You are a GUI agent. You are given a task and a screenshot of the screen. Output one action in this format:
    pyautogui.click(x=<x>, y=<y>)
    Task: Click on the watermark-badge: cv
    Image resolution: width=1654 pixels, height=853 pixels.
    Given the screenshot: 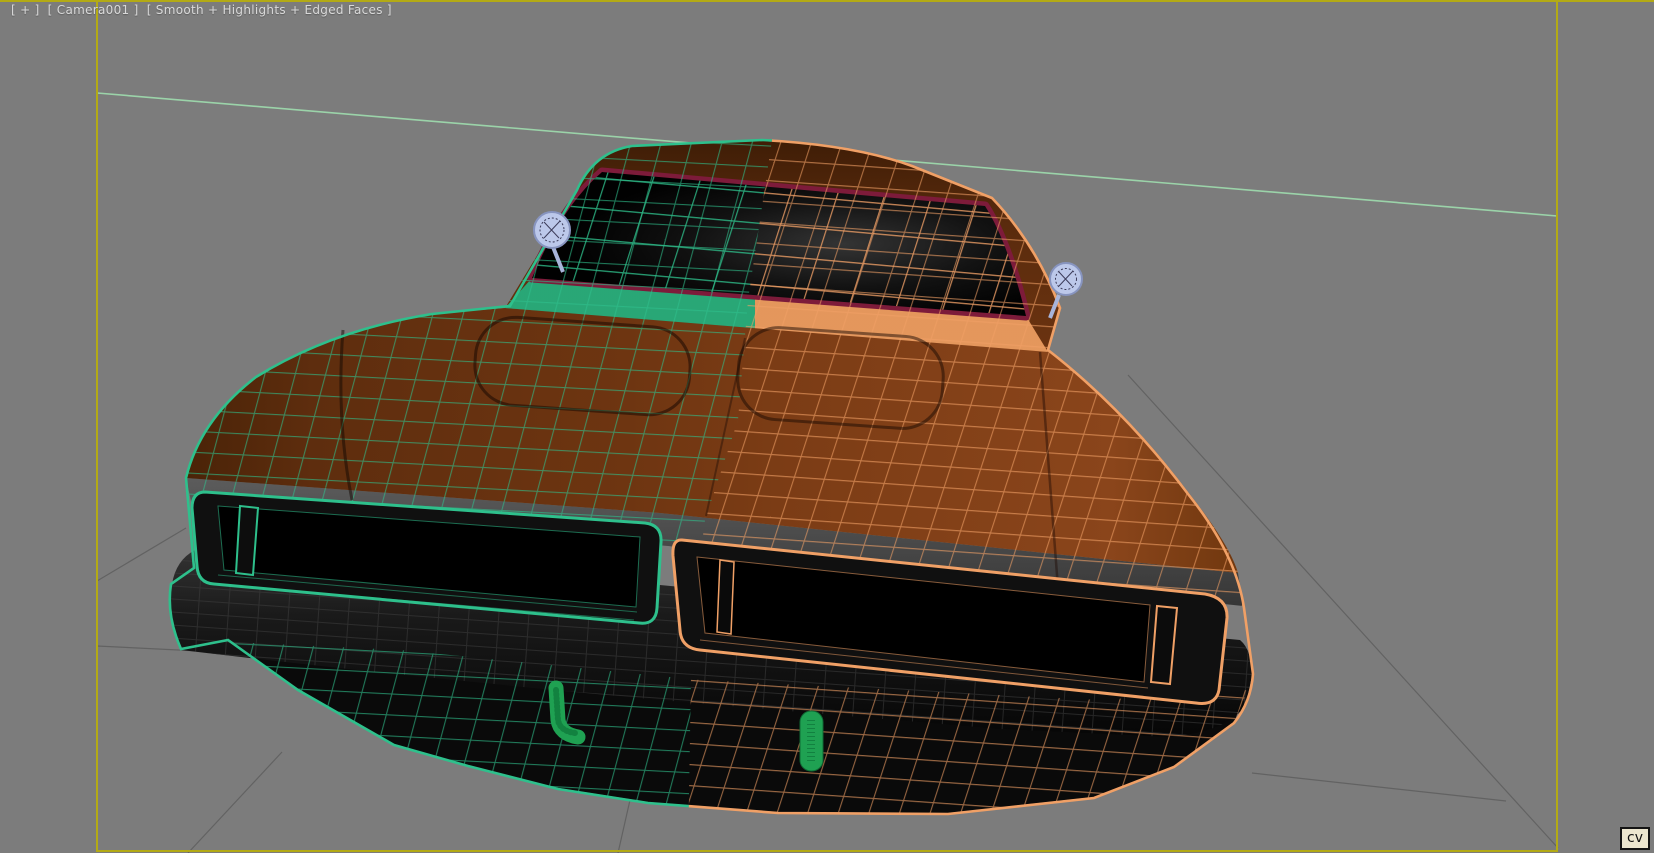 What is the action you would take?
    pyautogui.click(x=1635, y=838)
    